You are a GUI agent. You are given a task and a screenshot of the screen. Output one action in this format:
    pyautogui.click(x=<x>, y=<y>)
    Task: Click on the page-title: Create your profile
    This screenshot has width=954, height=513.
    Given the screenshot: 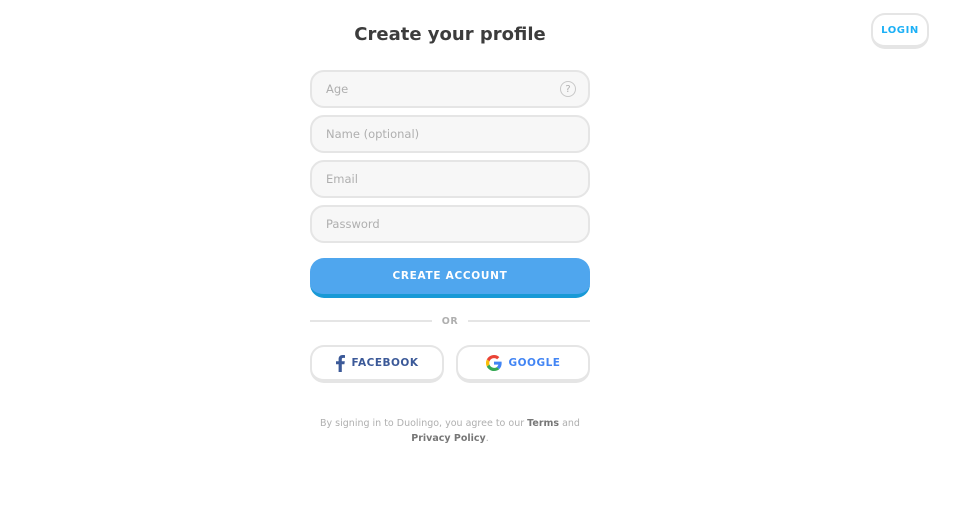 What is the action you would take?
    pyautogui.click(x=450, y=34)
    